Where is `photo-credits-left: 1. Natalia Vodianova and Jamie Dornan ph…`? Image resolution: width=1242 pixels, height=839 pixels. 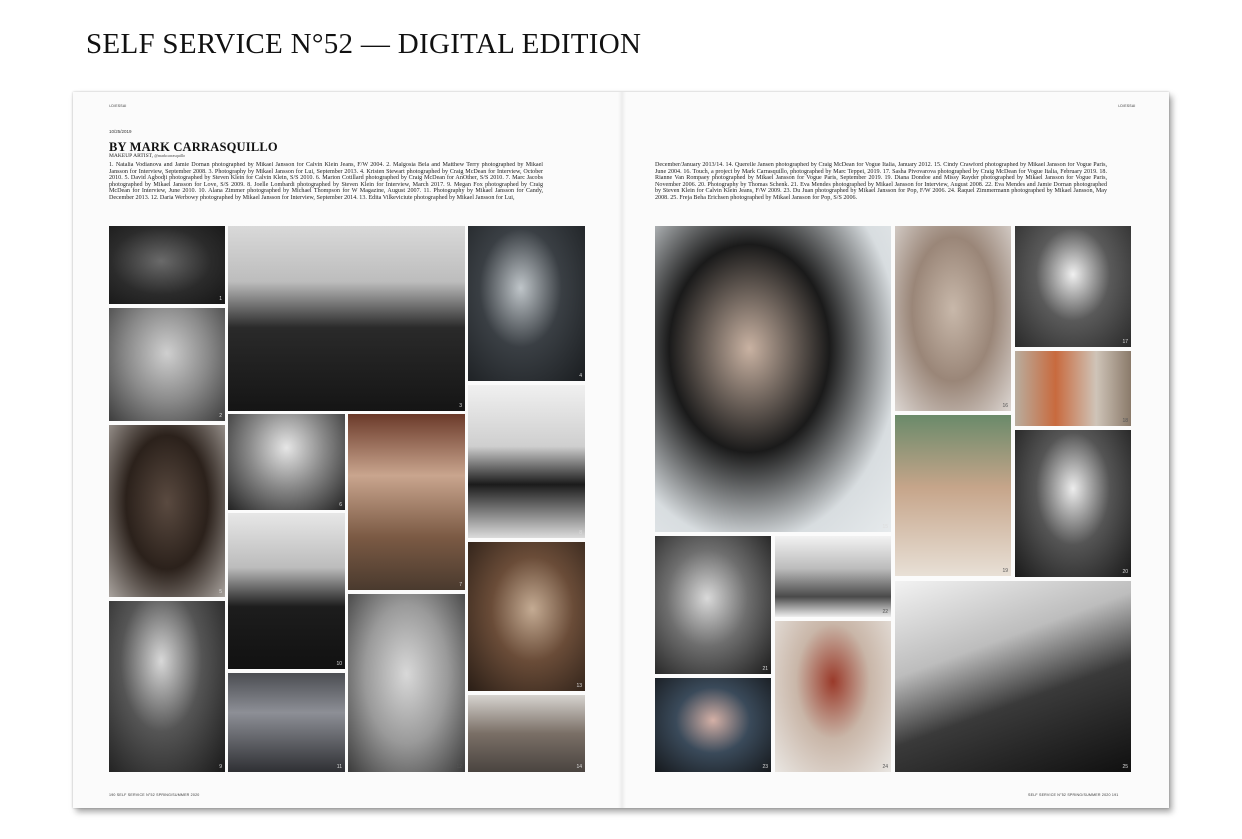 photo-credits-left: 1. Natalia Vodianova and Jamie Dornan ph… is located at coordinates (326, 181).